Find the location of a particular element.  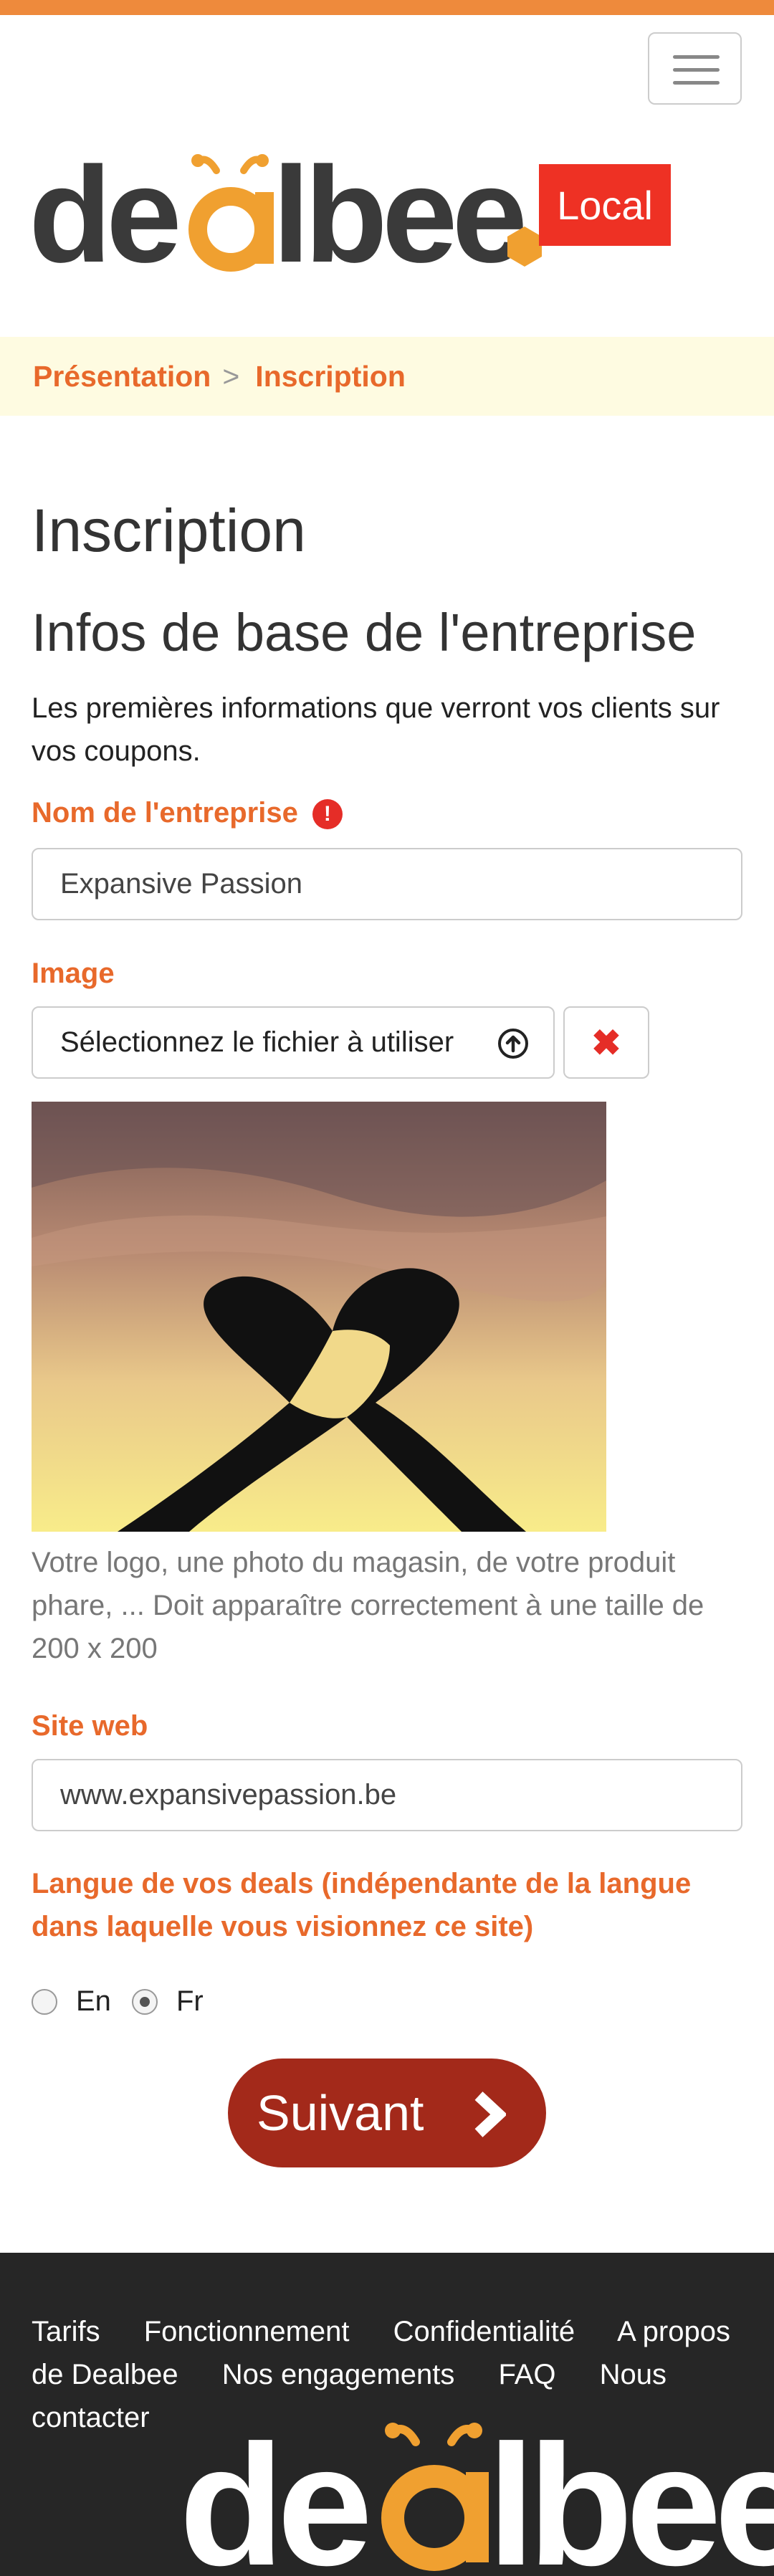

breadcrumb-item-presentation: Présentation is located at coordinates (122, 376).